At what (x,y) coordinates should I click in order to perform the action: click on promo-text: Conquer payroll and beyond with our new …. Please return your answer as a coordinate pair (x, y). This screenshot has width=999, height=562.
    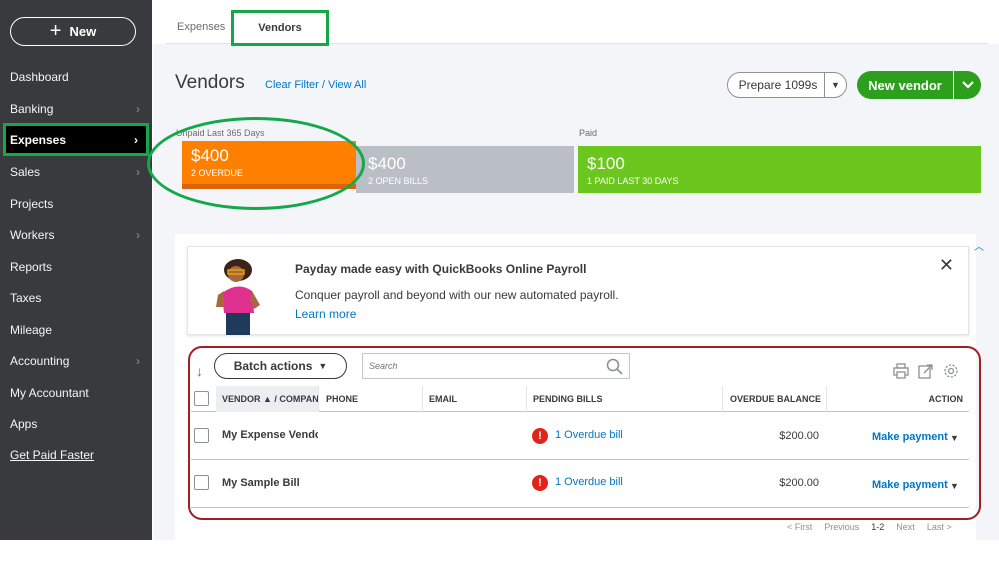
    Looking at the image, I should click on (457, 295).